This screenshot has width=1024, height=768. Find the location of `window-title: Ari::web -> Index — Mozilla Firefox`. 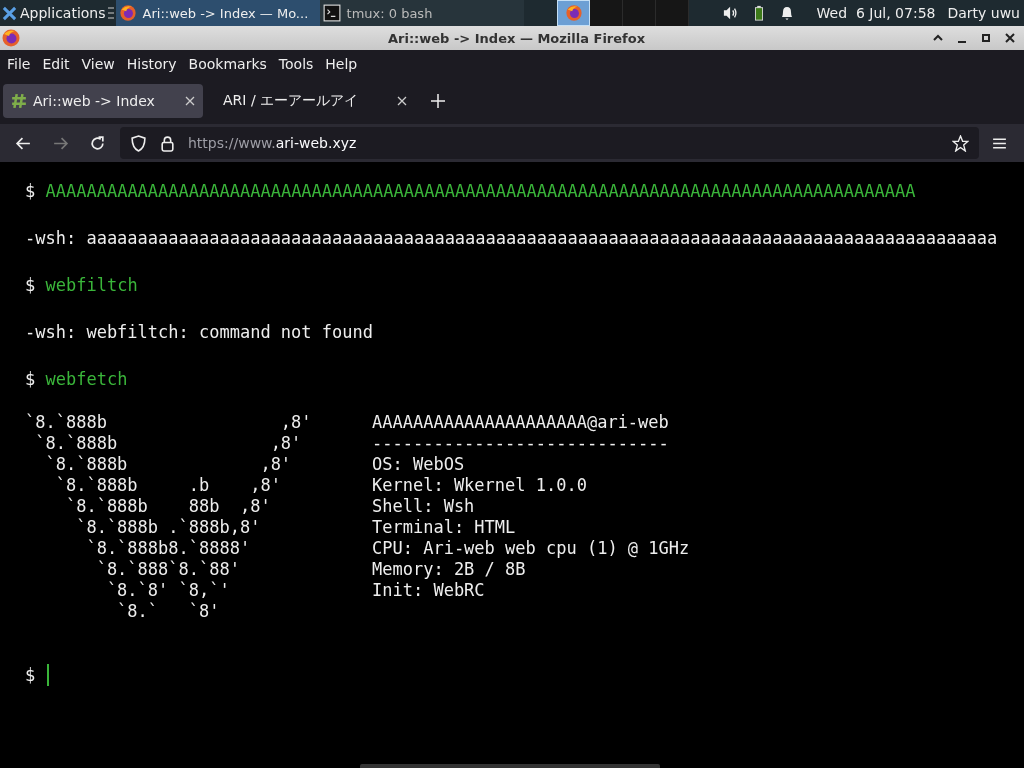

window-title: Ari::web -> Index — Mozilla Firefox is located at coordinates (516, 38).